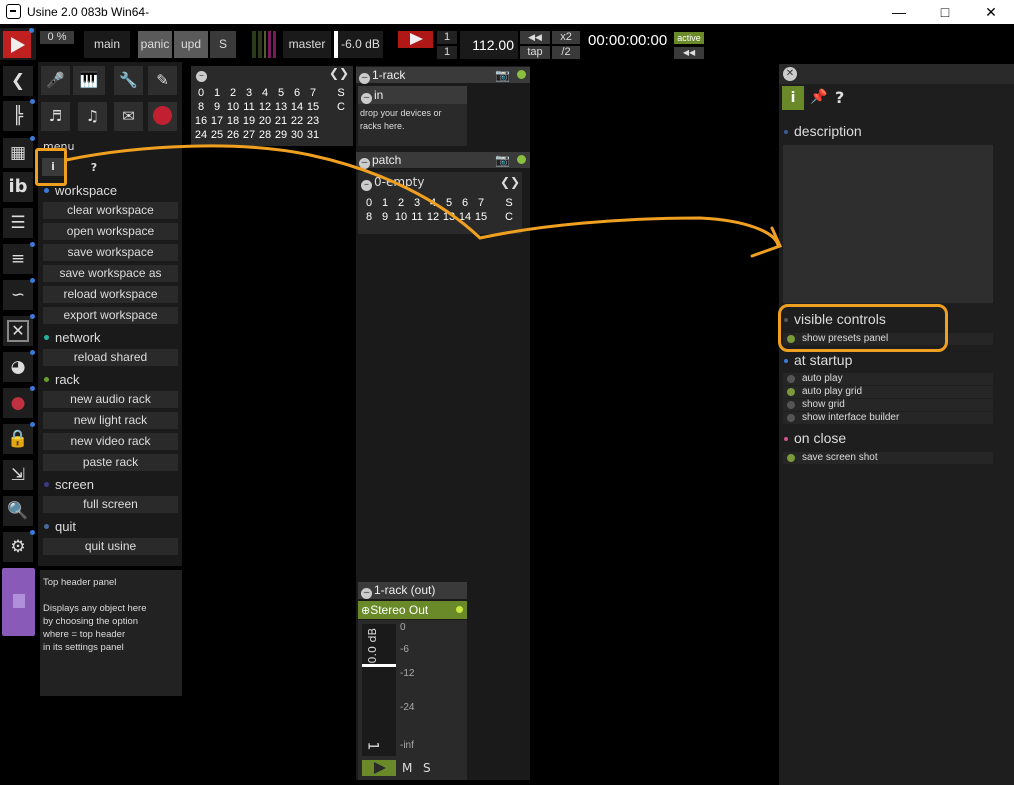 The image size is (1014, 785). What do you see at coordinates (423, 201) in the screenshot?
I see `annotation-arrow` at bounding box center [423, 201].